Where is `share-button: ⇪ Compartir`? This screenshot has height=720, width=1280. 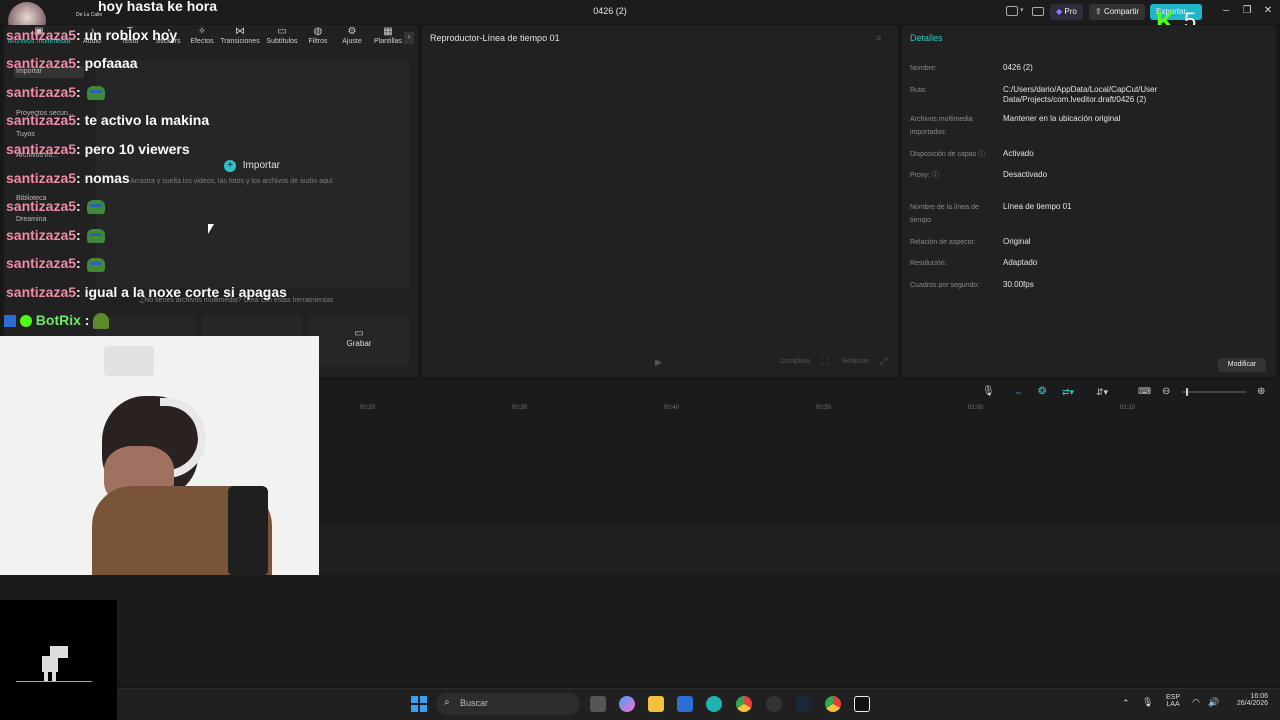 share-button: ⇪ Compartir is located at coordinates (1117, 12).